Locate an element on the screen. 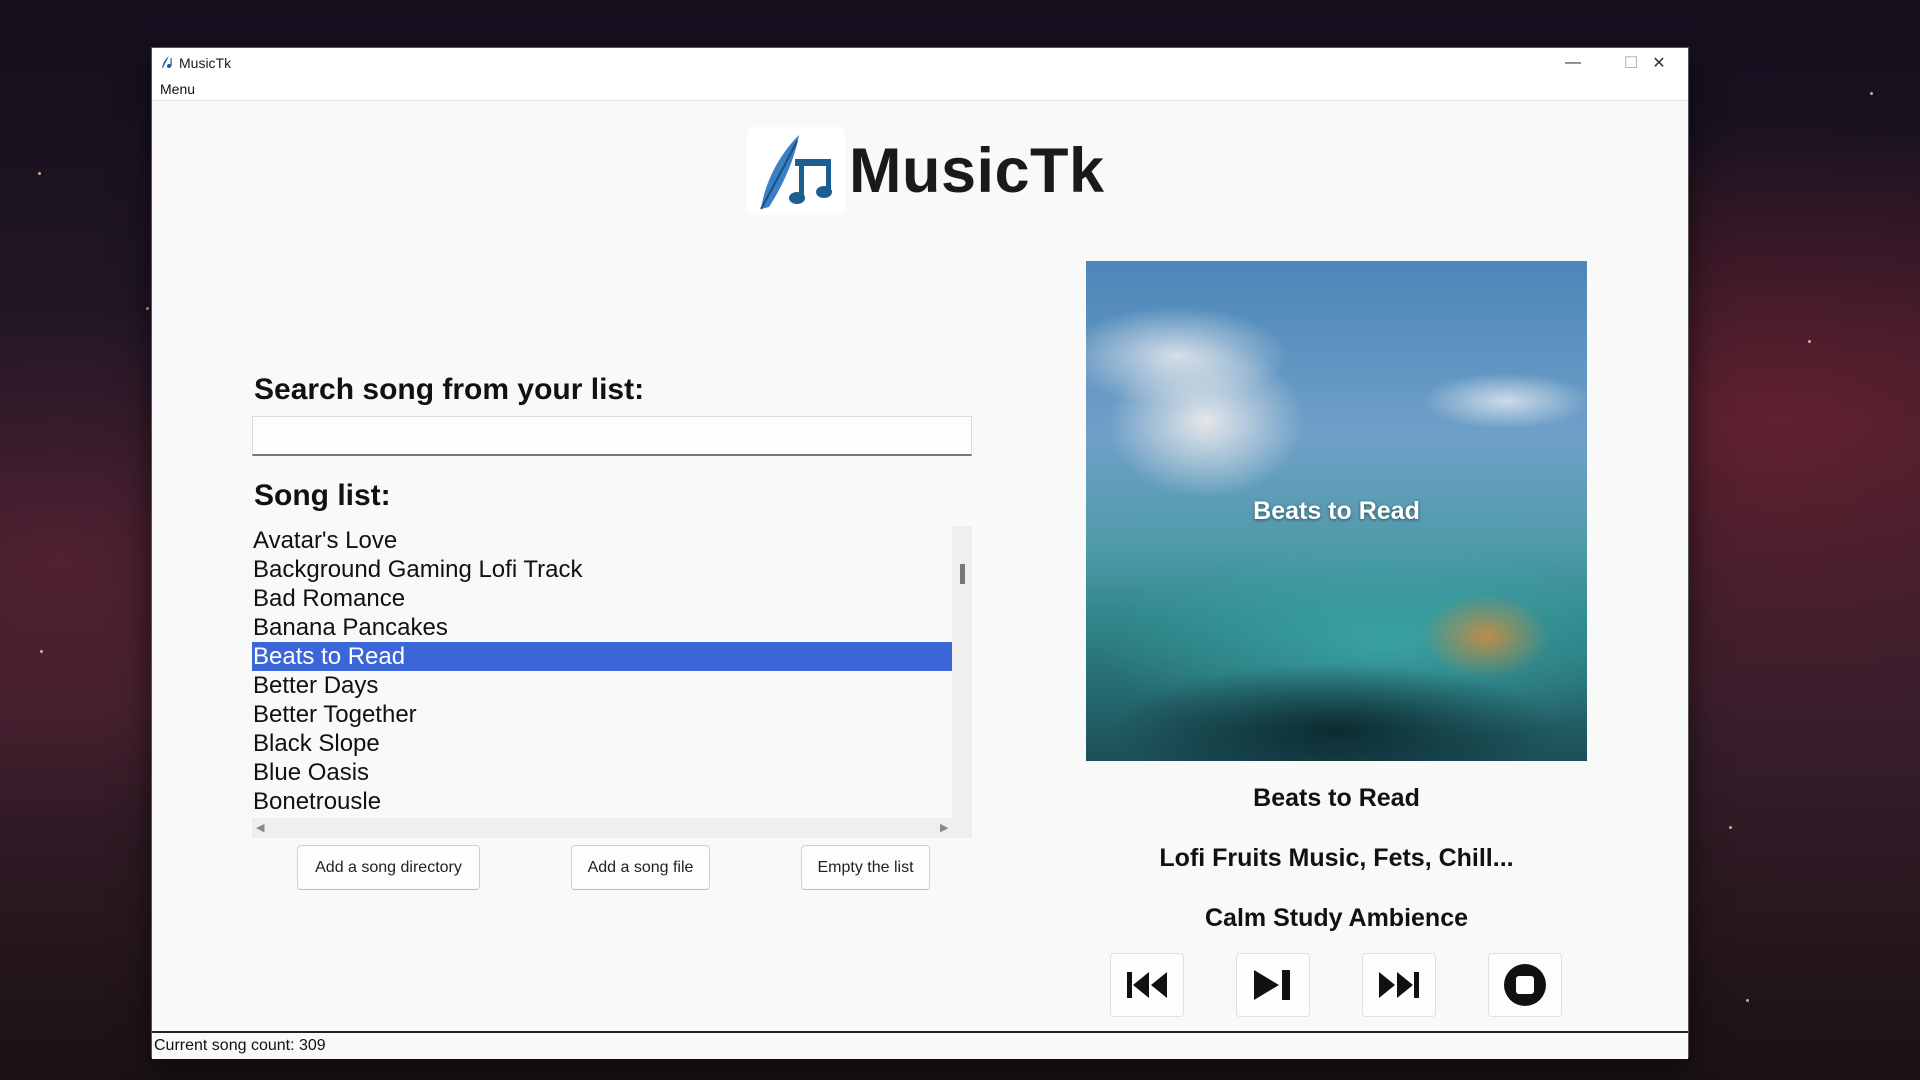 This screenshot has height=1080, width=1920. app-icon is located at coordinates (167, 62).